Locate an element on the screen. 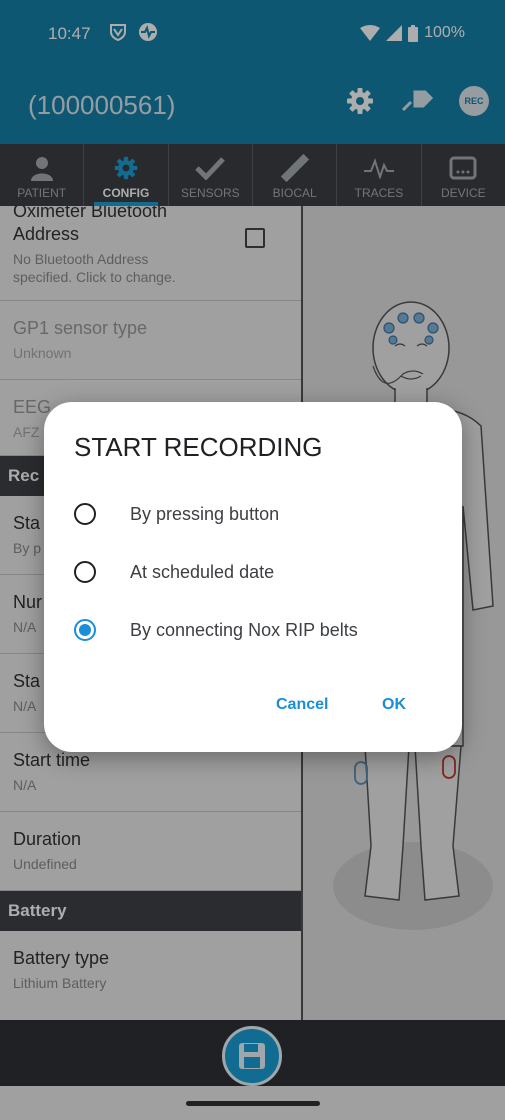  option-label: By pressing button is located at coordinates (205, 513).